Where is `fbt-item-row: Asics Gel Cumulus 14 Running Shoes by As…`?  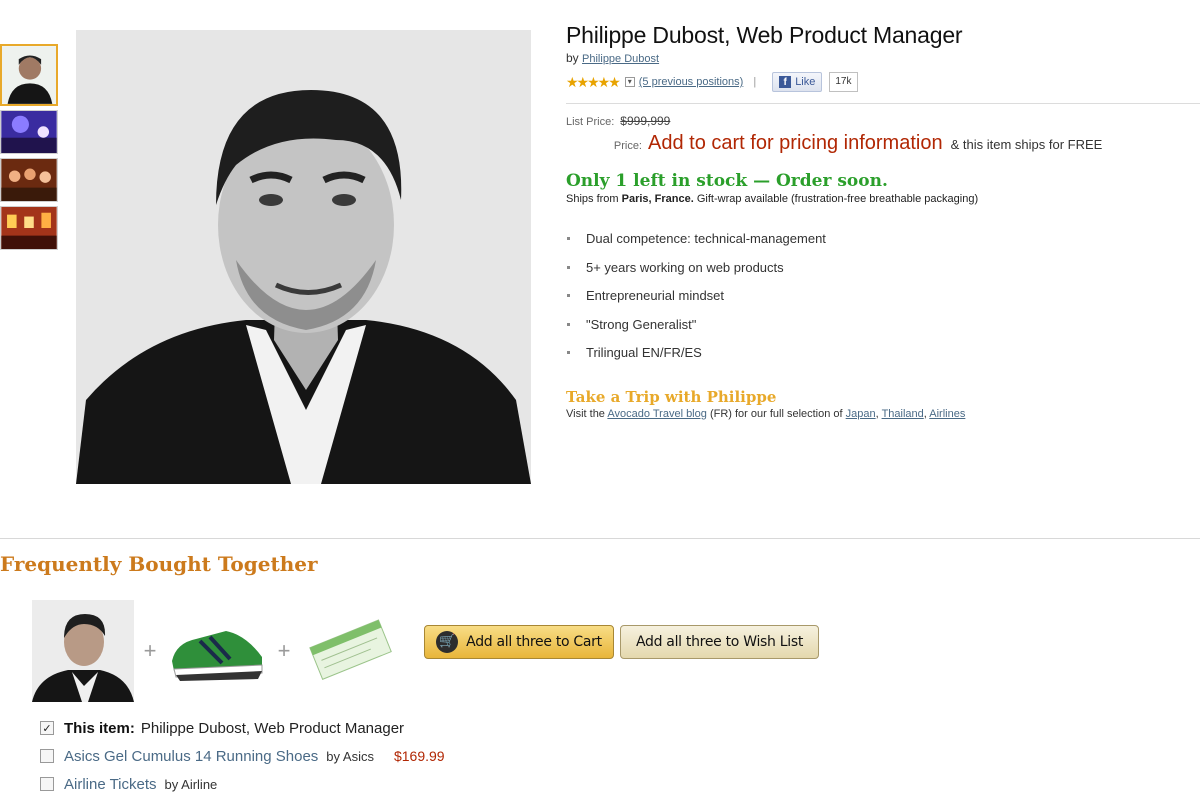 fbt-item-row: Asics Gel Cumulus 14 Running Shoes by As… is located at coordinates (242, 756).